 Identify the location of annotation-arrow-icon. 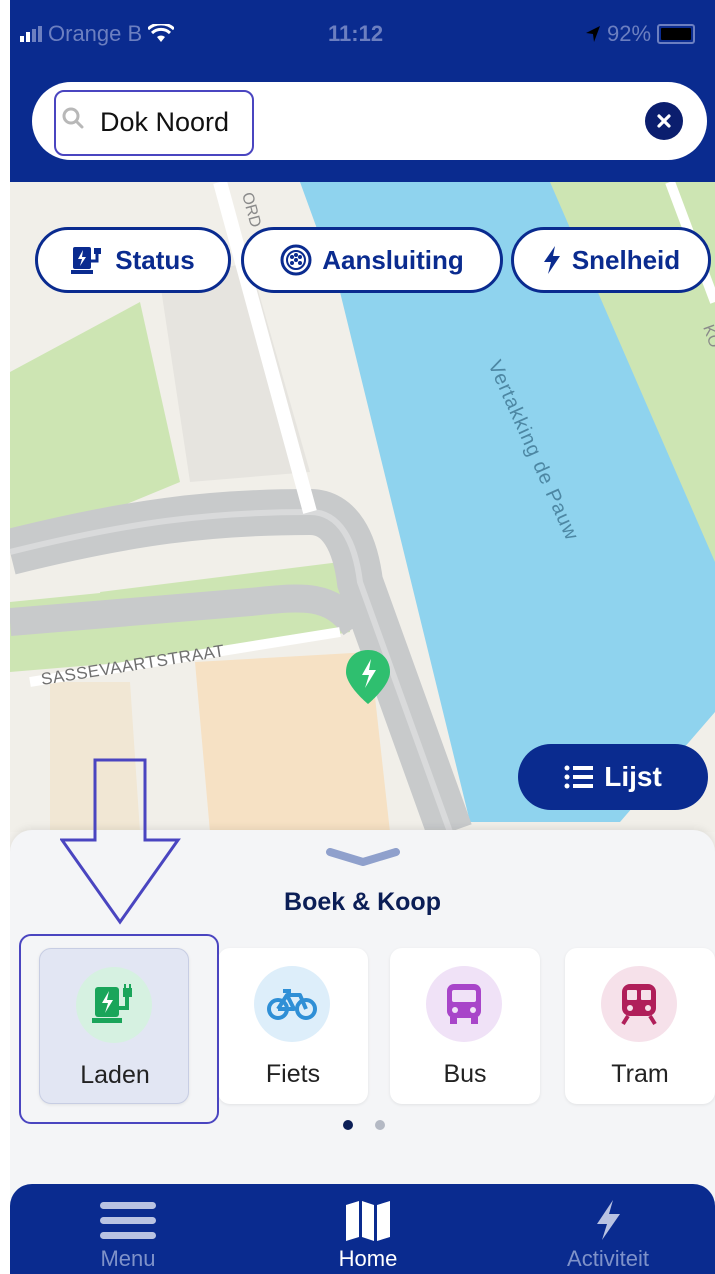
(120, 841).